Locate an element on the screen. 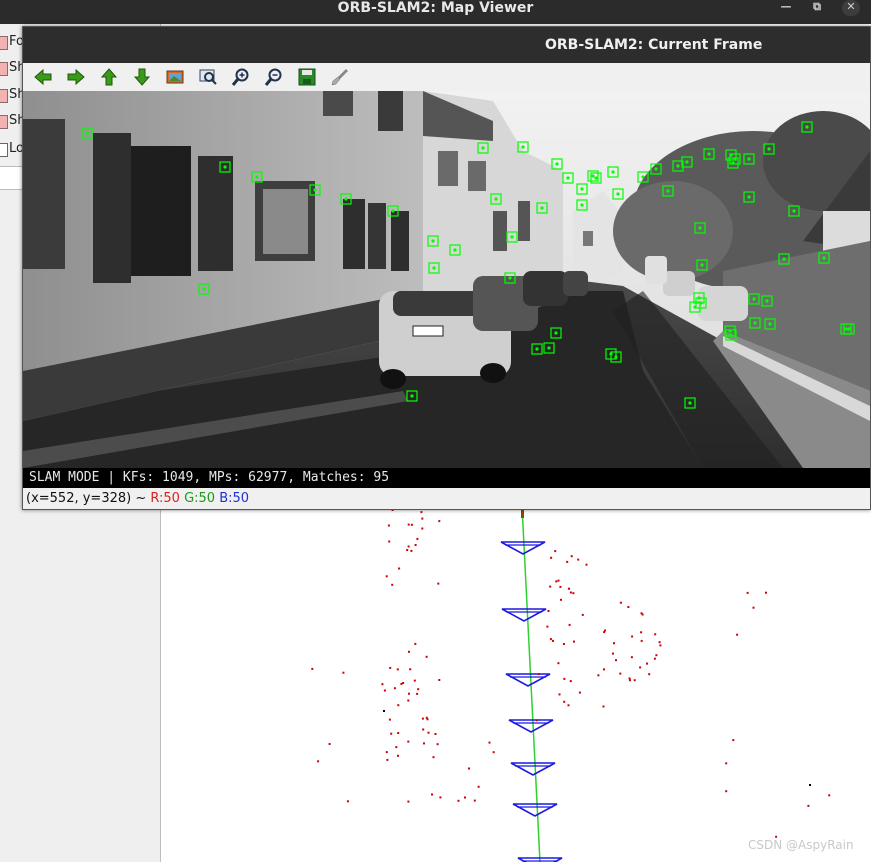  brush-icon is located at coordinates (340, 77).